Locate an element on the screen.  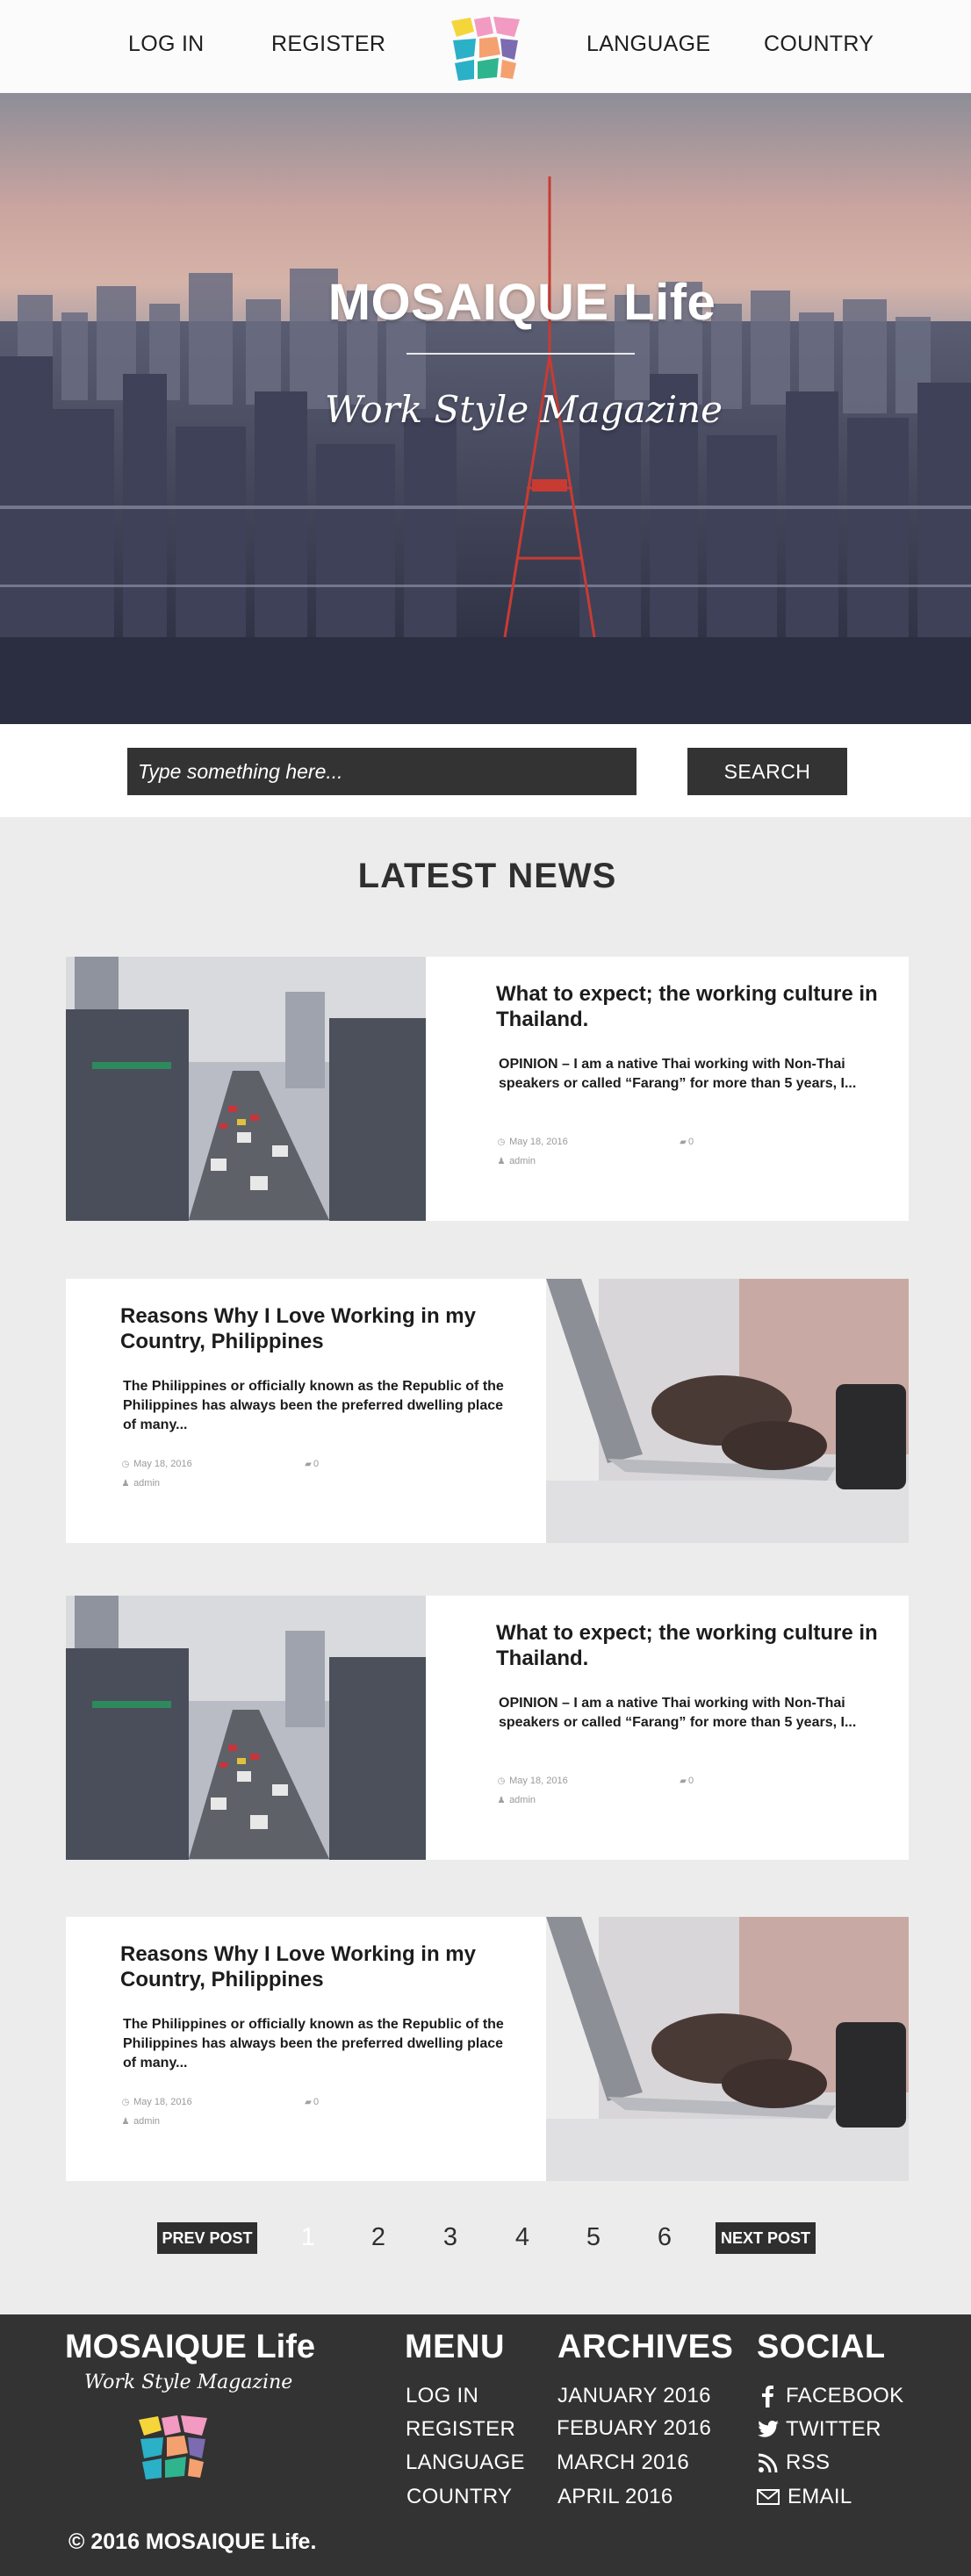
page-5-link: 5 is located at coordinates (593, 2237).